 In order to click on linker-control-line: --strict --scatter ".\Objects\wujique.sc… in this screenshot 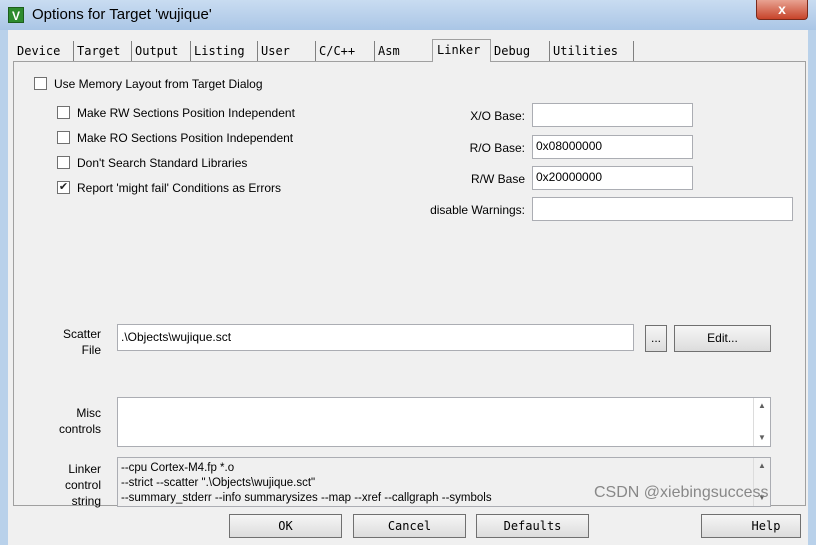, I will do `click(218, 483)`.